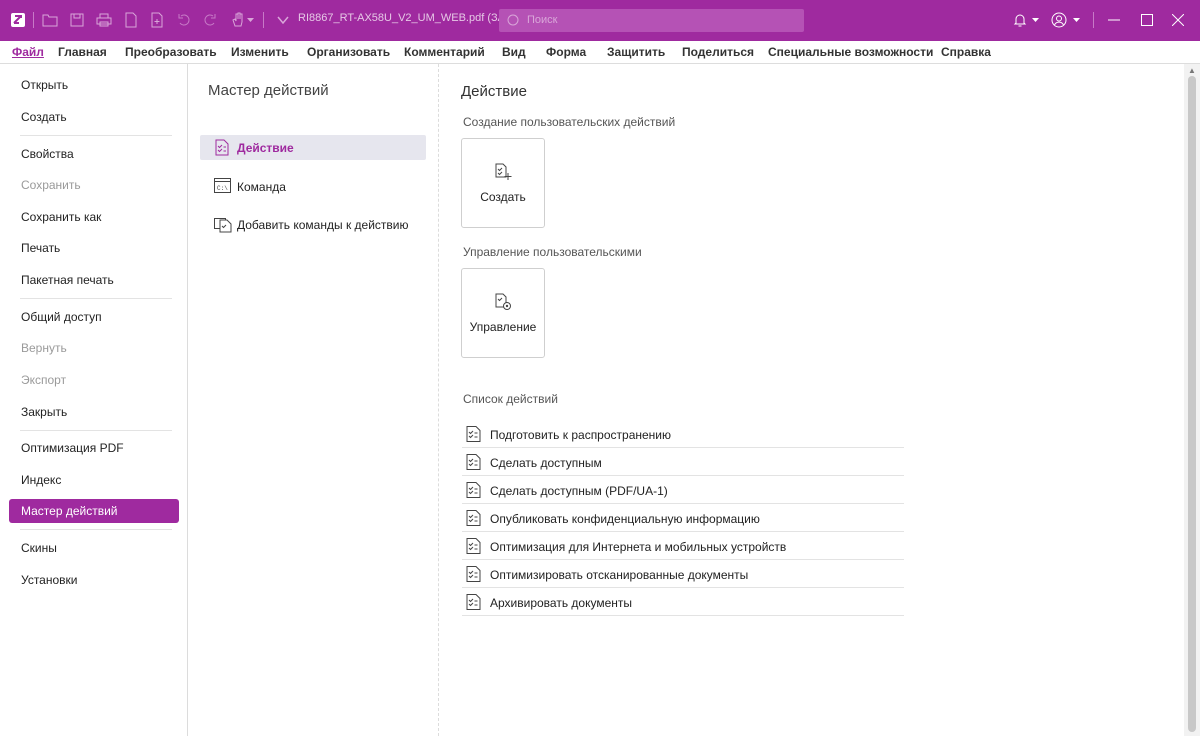  What do you see at coordinates (651, 20) in the screenshot?
I see `search-box: Поиск` at bounding box center [651, 20].